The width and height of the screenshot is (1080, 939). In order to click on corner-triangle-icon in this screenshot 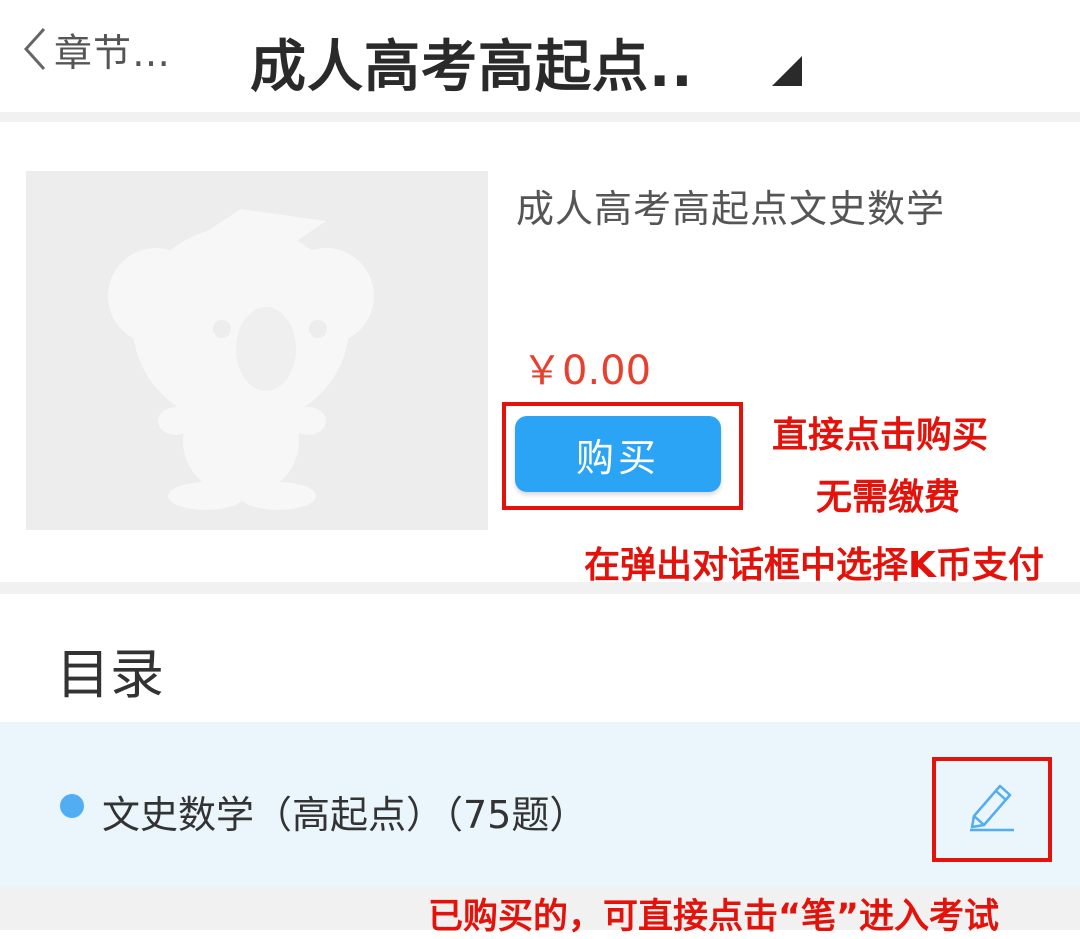, I will do `click(787, 71)`.